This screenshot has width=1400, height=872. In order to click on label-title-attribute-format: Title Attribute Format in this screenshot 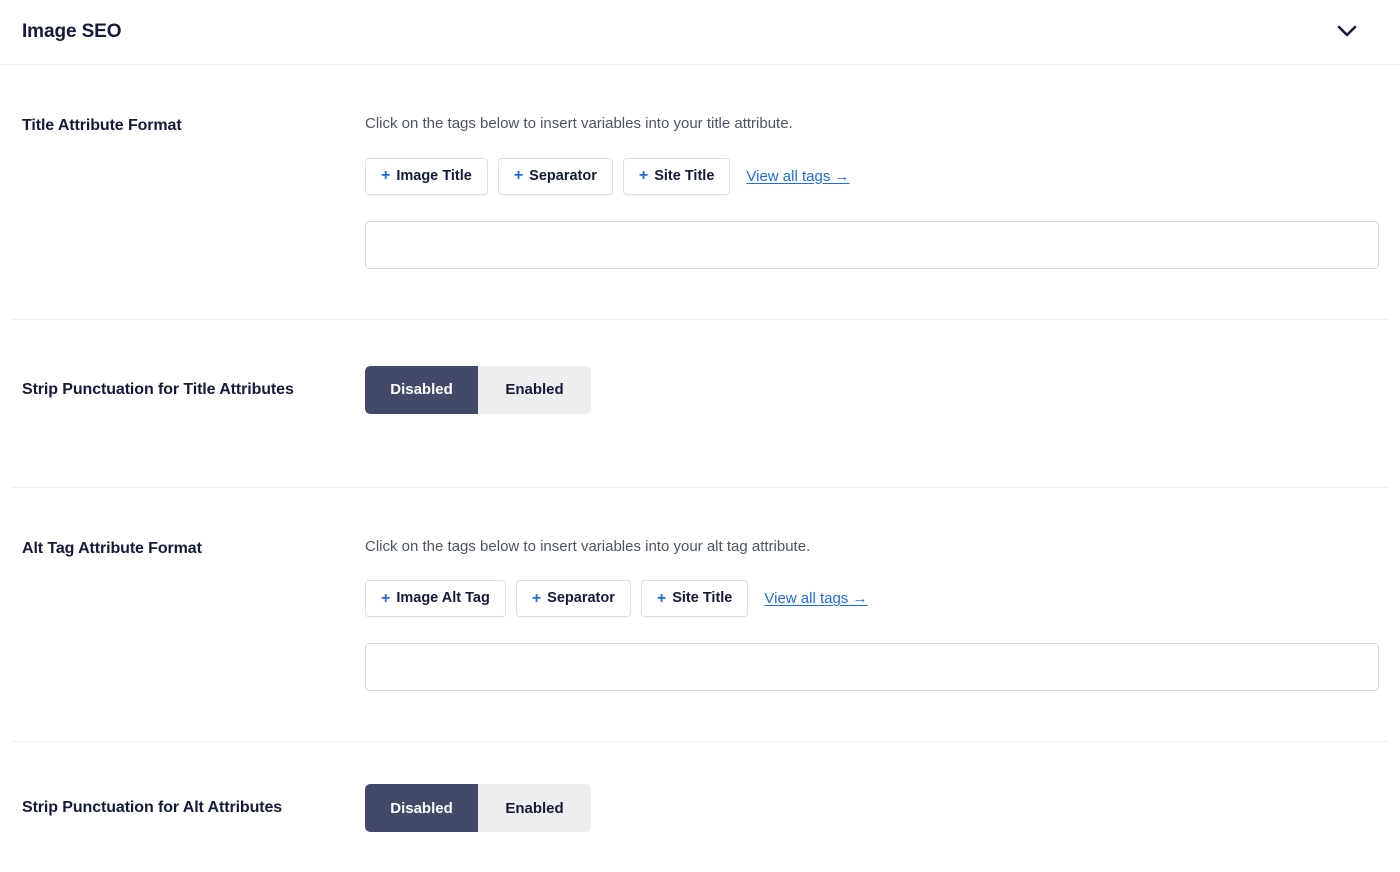, I will do `click(102, 125)`.